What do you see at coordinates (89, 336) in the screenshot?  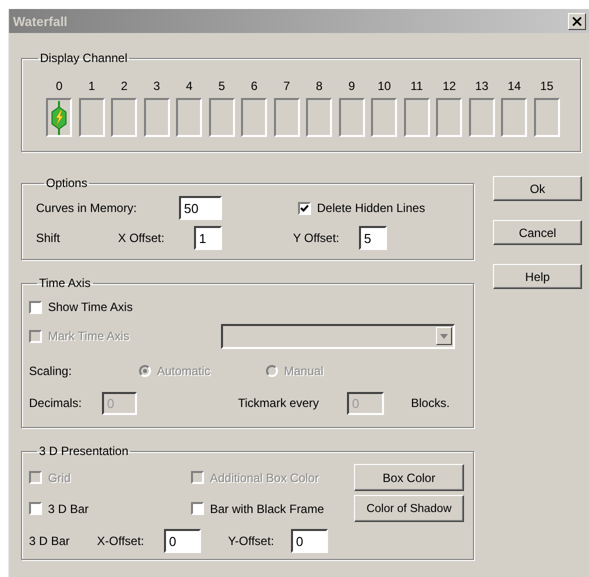 I see `checkbox-label: Mark Time Axis` at bounding box center [89, 336].